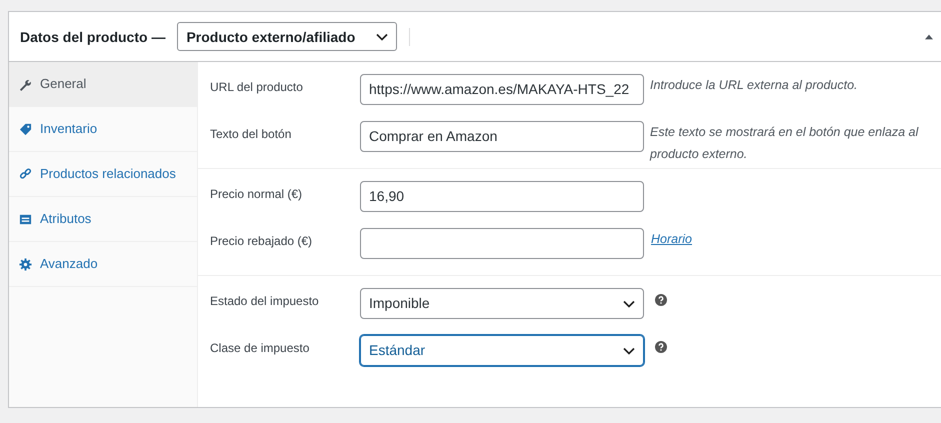  Describe the element at coordinates (257, 87) in the screenshot. I see `field-label: URL del producto` at that location.